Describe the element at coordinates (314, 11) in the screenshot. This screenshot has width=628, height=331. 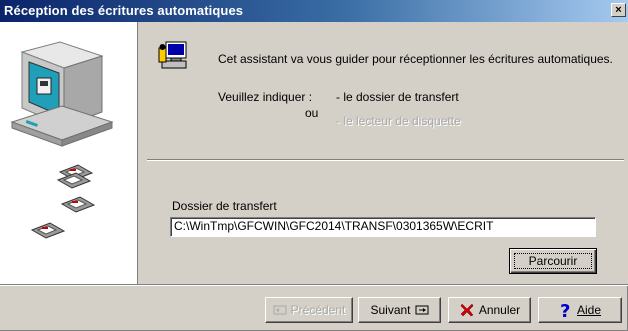
I see `title-bar: Réception des écritures automatiques ×` at that location.